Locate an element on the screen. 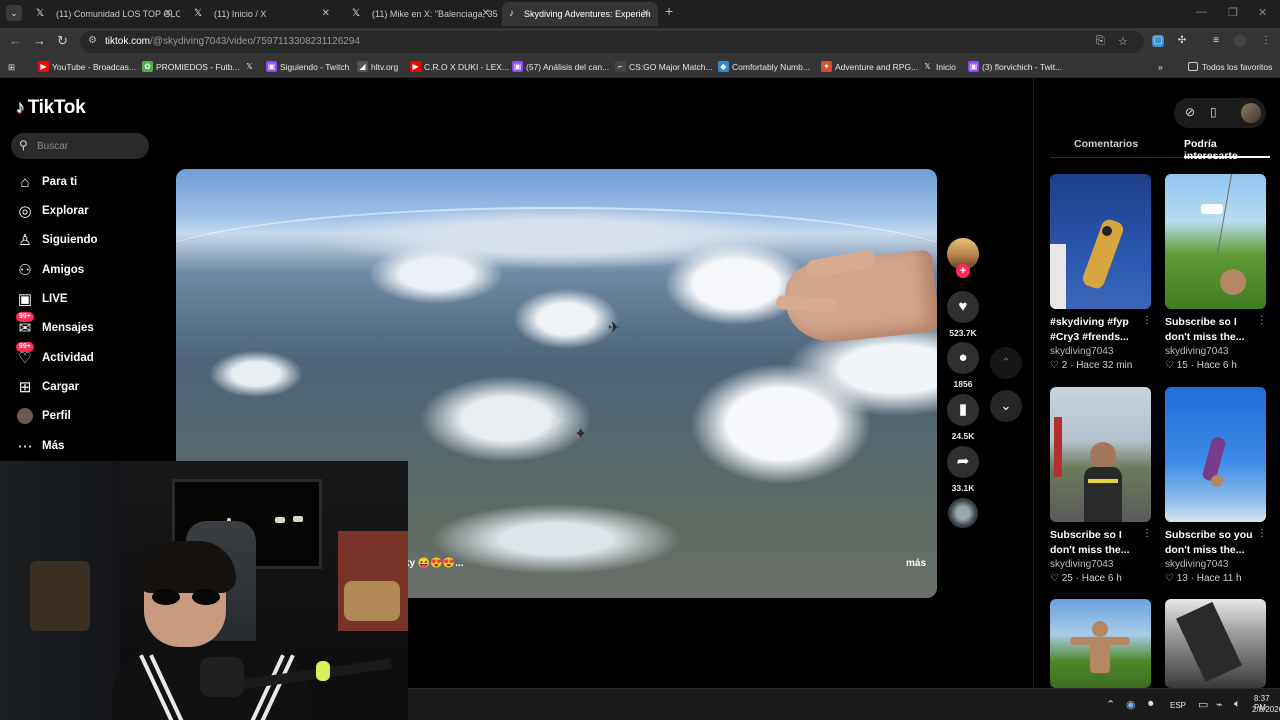  bookmark-star-icon: ☆ is located at coordinates (1123, 41).